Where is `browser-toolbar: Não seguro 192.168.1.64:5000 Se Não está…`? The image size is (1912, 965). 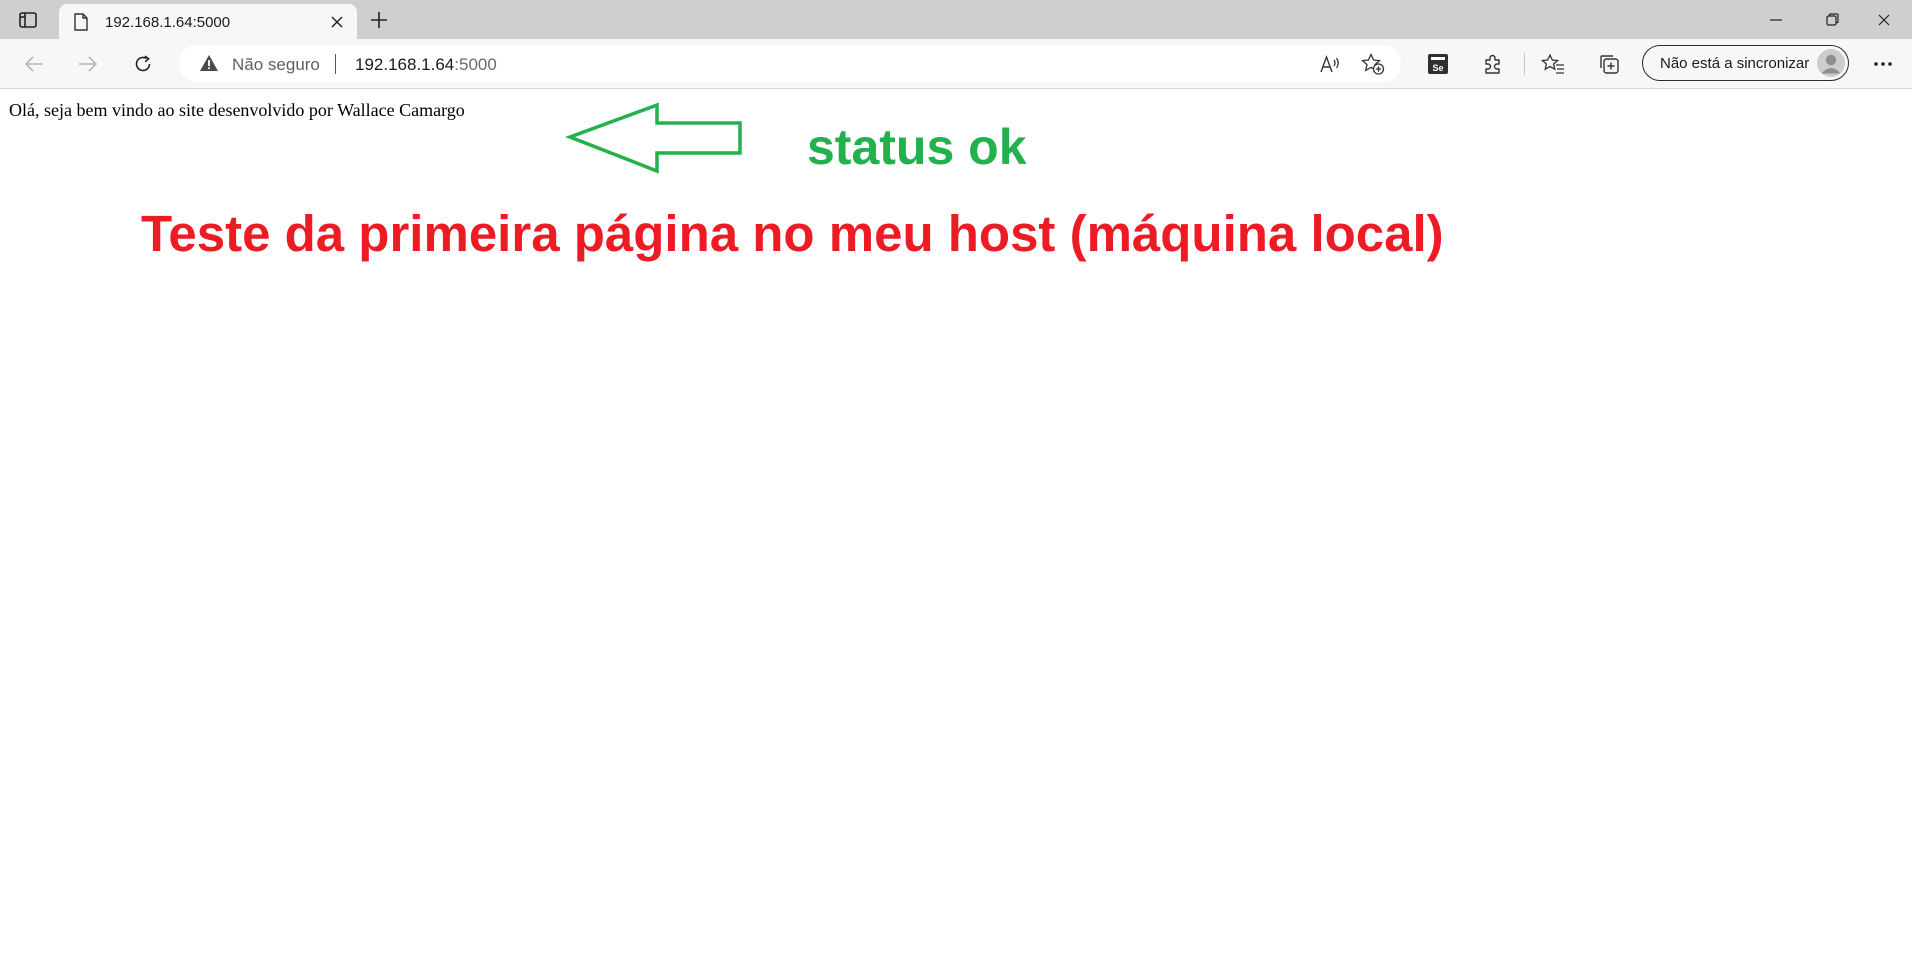
browser-toolbar: Não seguro 192.168.1.64:5000 Se Não está… is located at coordinates (956, 64).